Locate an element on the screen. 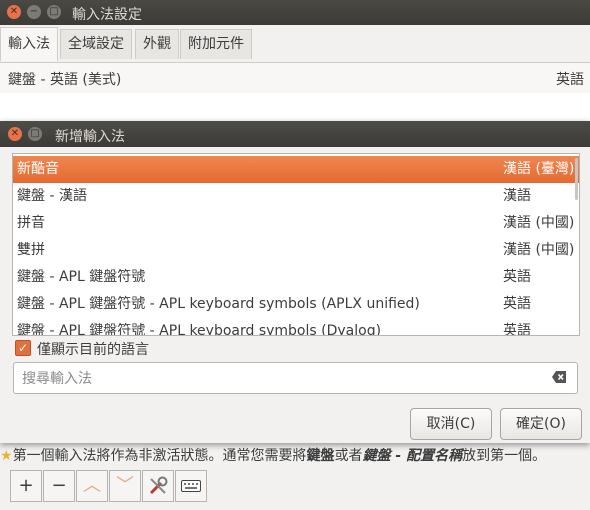 Image resolution: width=590 pixels, height=510 pixels. list-item-name: 鍵盤 - 漢語 is located at coordinates (52, 196).